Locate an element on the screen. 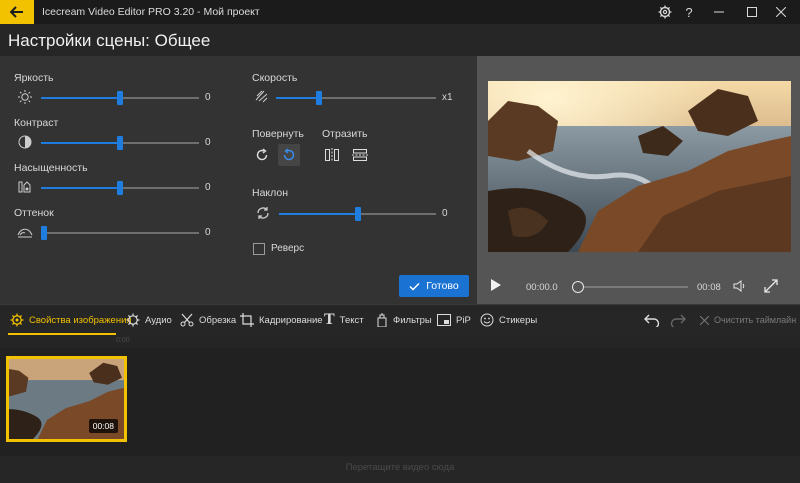 This screenshot has height=483, width=800. brightness-slider is located at coordinates (120, 98).